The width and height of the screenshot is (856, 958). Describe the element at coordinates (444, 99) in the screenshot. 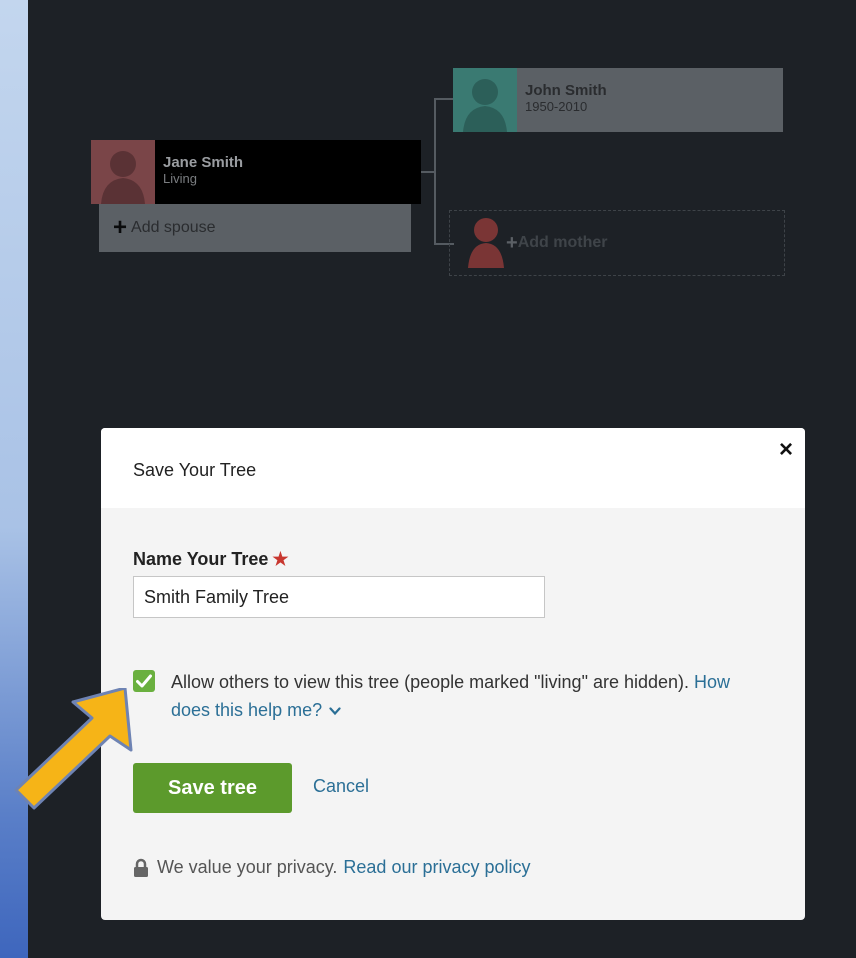

I see `connector-father` at that location.